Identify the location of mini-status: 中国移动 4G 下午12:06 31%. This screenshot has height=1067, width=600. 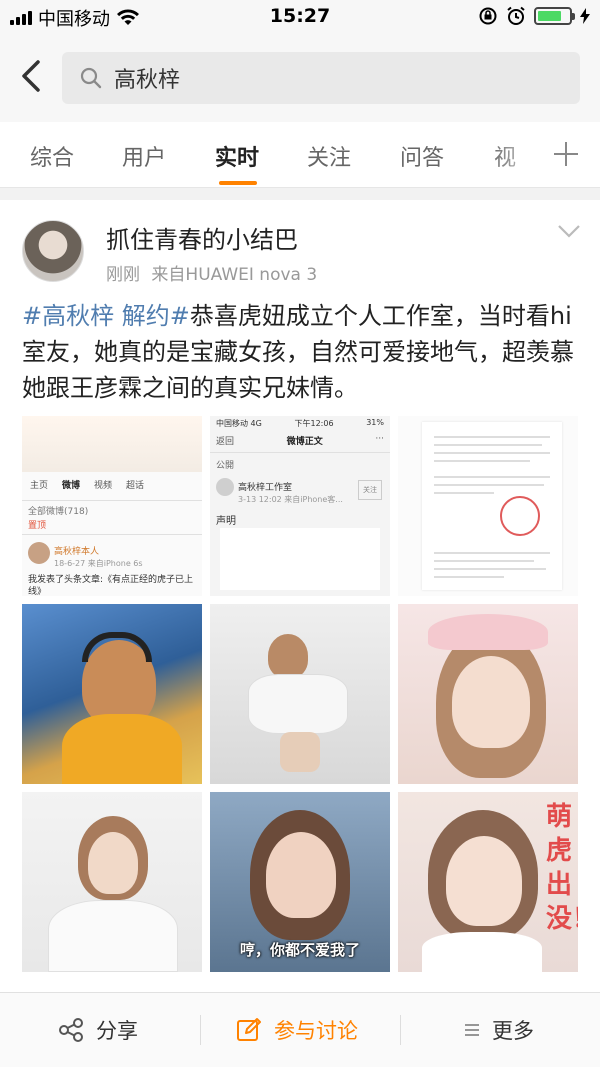
(300, 423).